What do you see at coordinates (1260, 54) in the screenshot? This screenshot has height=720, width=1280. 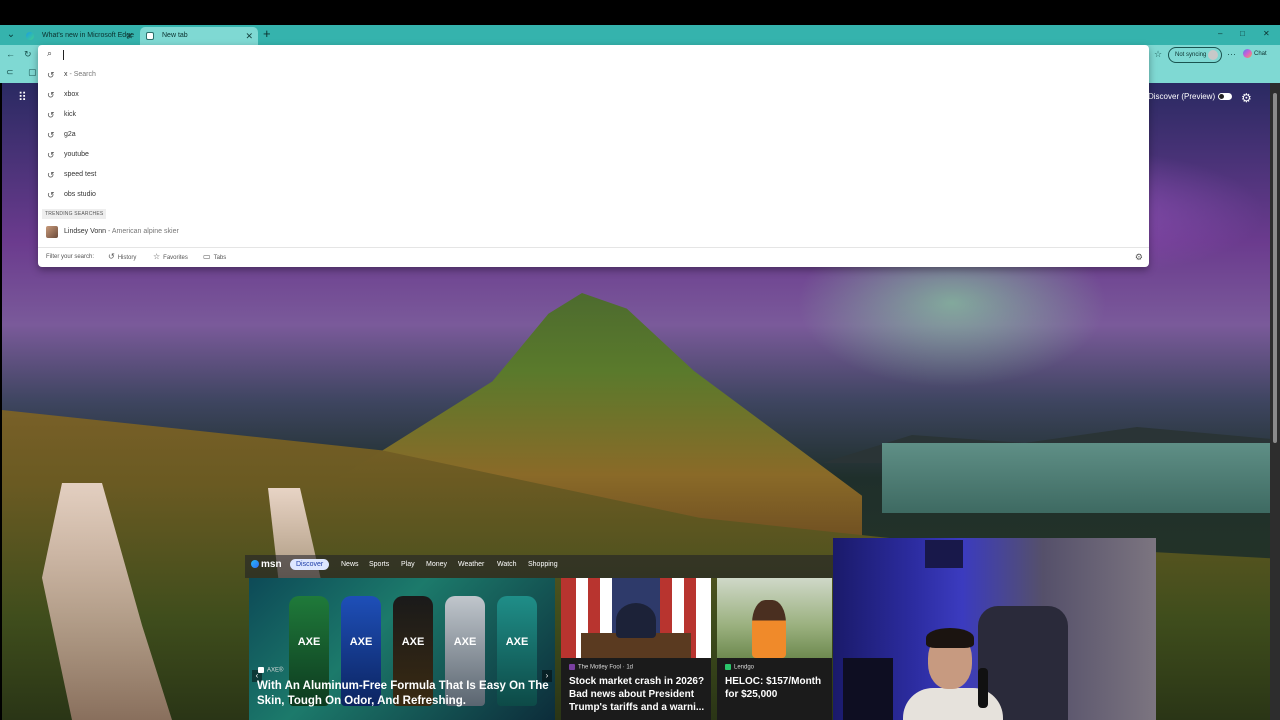 I see `chat-label: Chat` at bounding box center [1260, 54].